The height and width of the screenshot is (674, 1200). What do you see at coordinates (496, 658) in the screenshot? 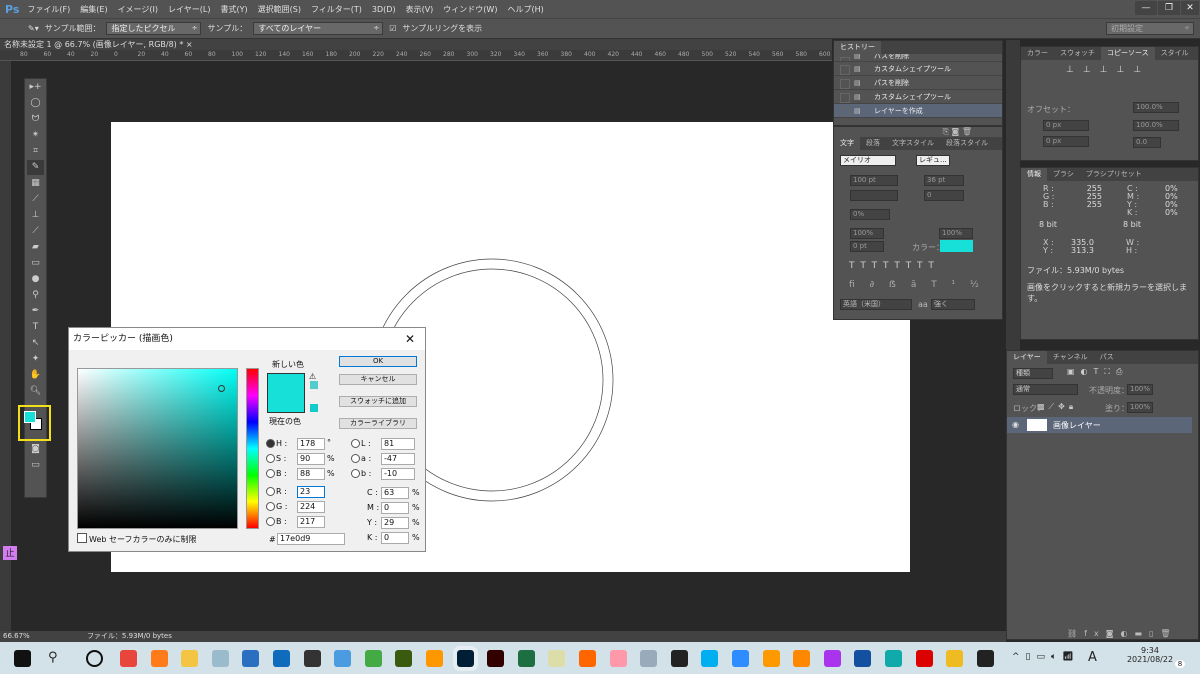
I see `taskbar-illustrator-icon` at bounding box center [496, 658].